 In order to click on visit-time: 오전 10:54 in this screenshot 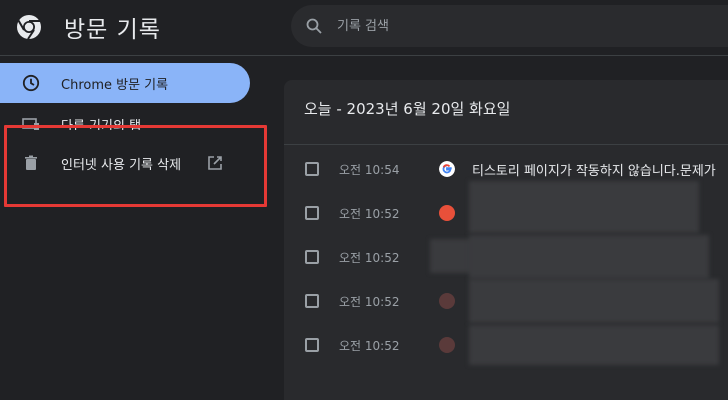, I will do `click(369, 170)`.